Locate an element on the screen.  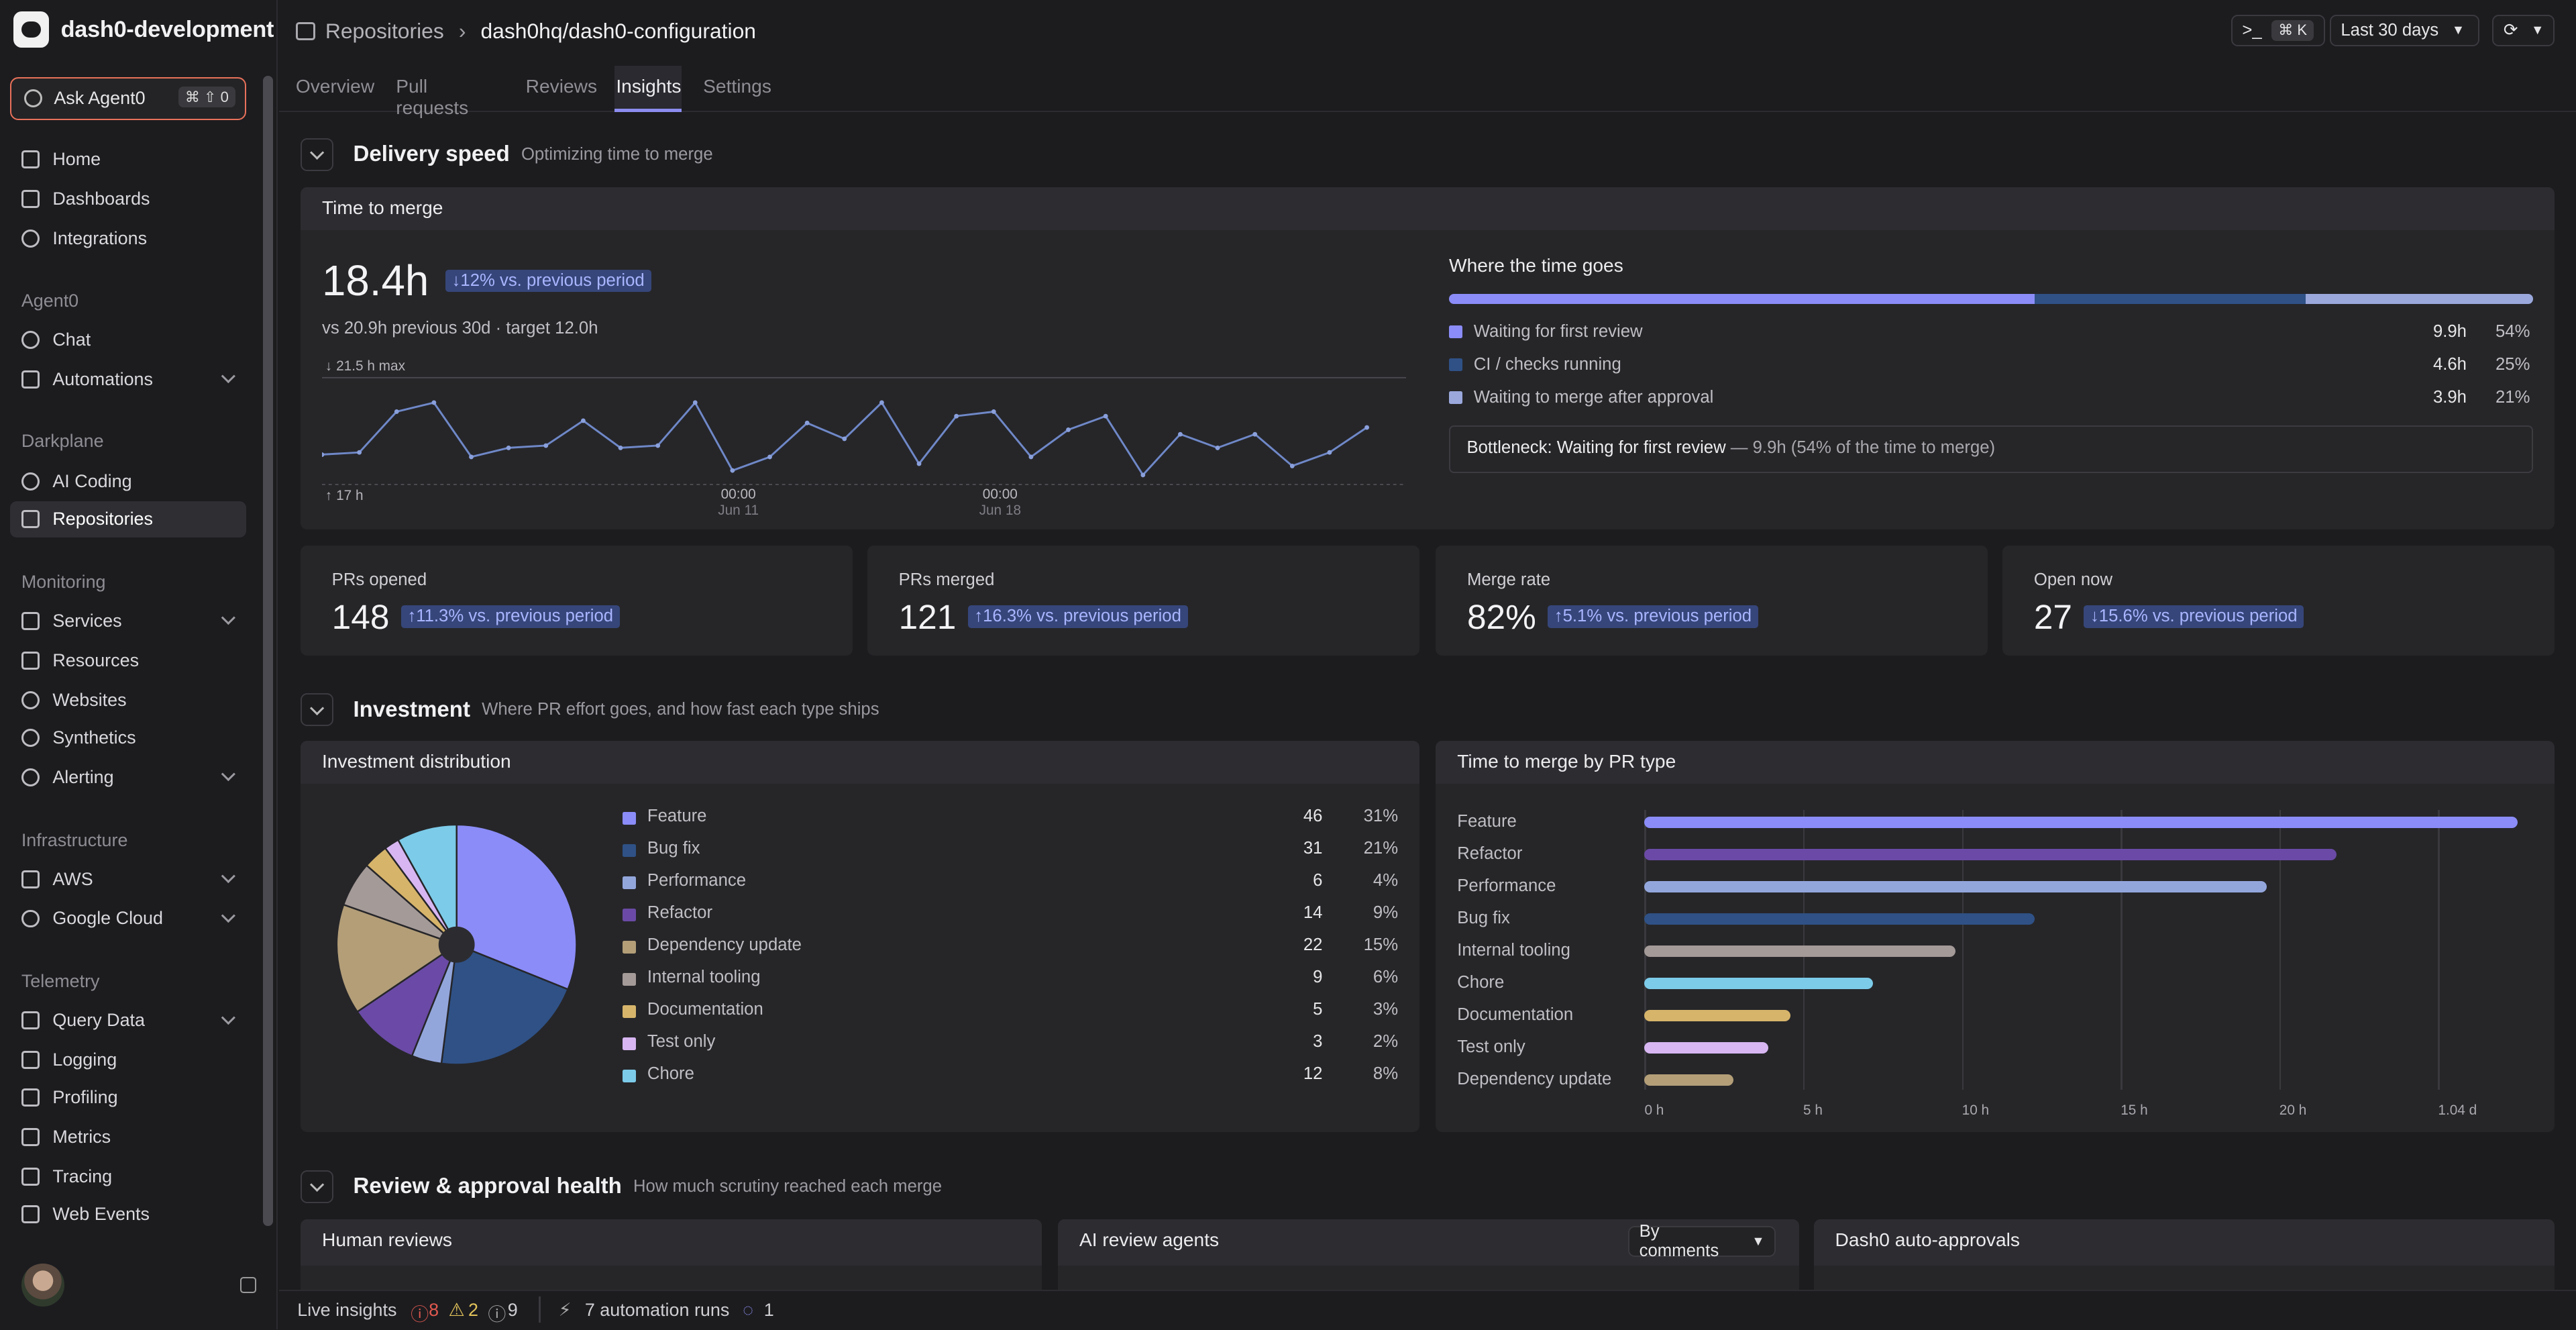
sidebar-item-query-data: Query Data is located at coordinates (128, 1021).